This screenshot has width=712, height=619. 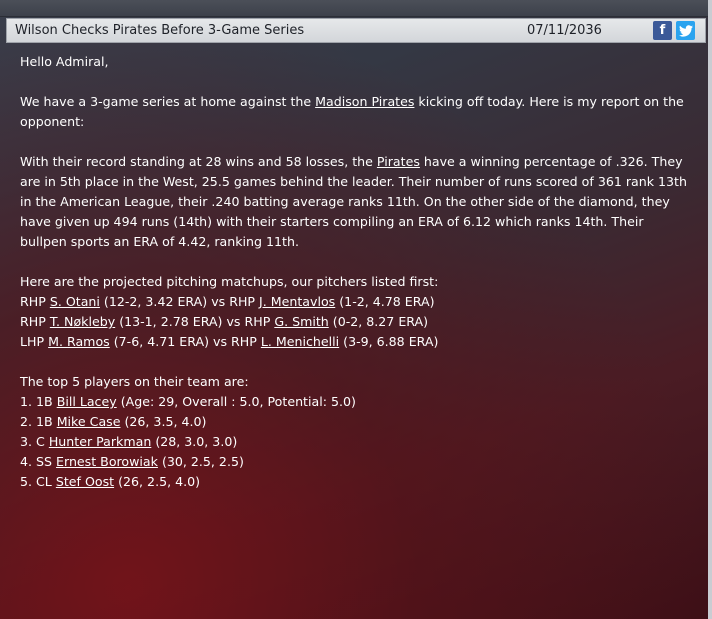 I want to click on our-pitcher-link: T. Nøkleby, so click(x=82, y=321).